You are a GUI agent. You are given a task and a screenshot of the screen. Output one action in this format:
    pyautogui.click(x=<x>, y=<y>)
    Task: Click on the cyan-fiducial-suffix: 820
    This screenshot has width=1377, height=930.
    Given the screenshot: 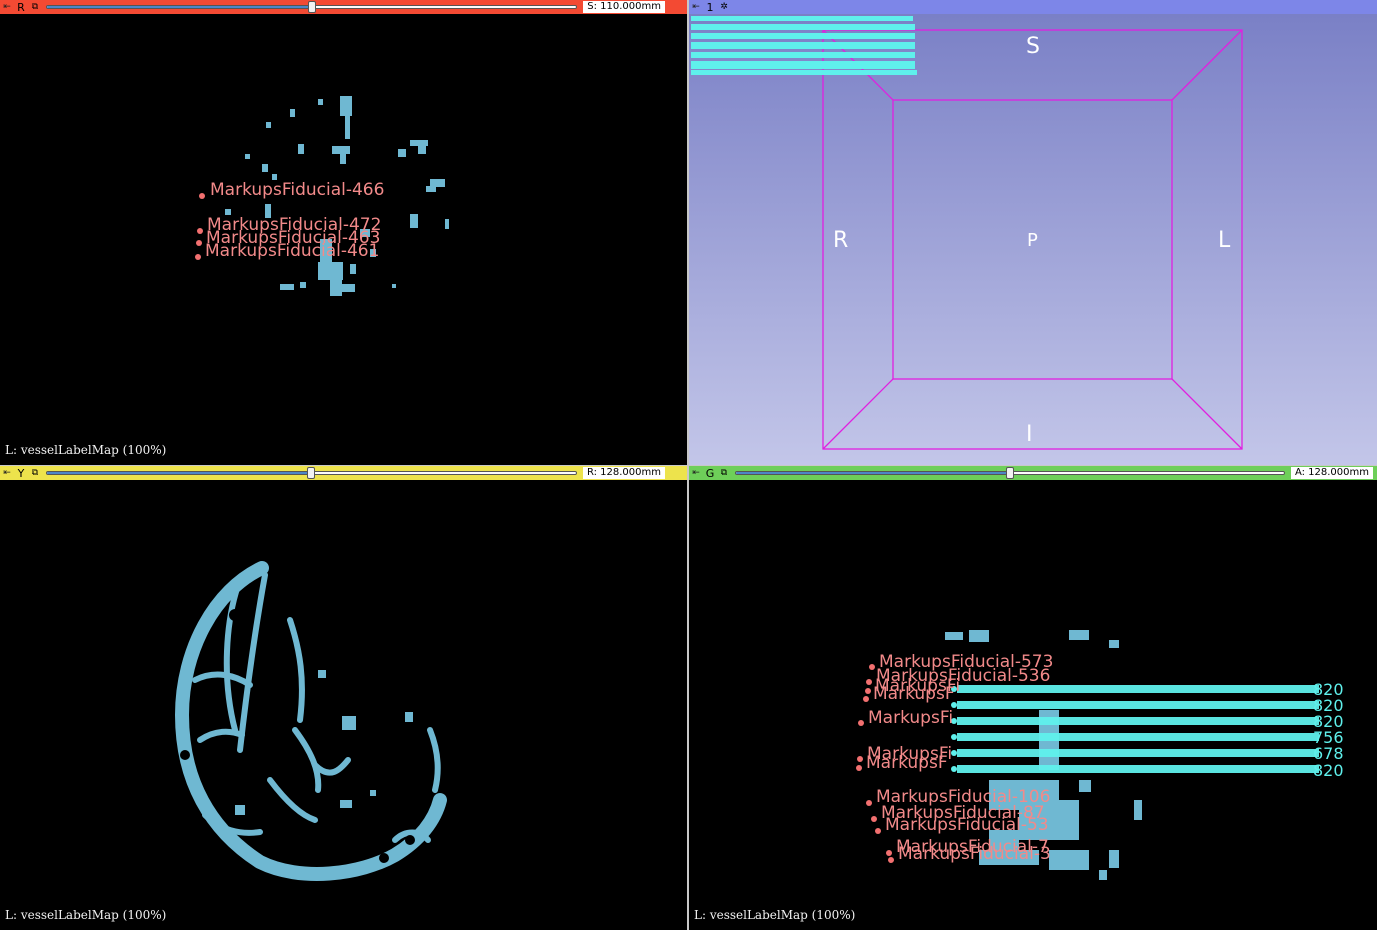 What is the action you would take?
    pyautogui.click(x=1328, y=770)
    